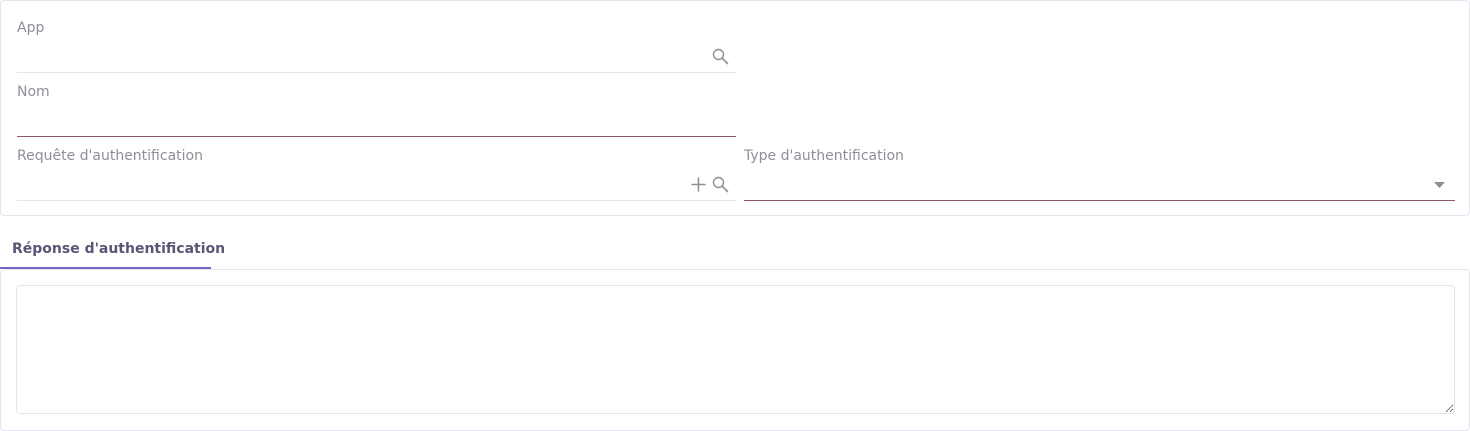 The image size is (1470, 431). Describe the element at coordinates (376, 200) in the screenshot. I see `requete-underline` at that location.